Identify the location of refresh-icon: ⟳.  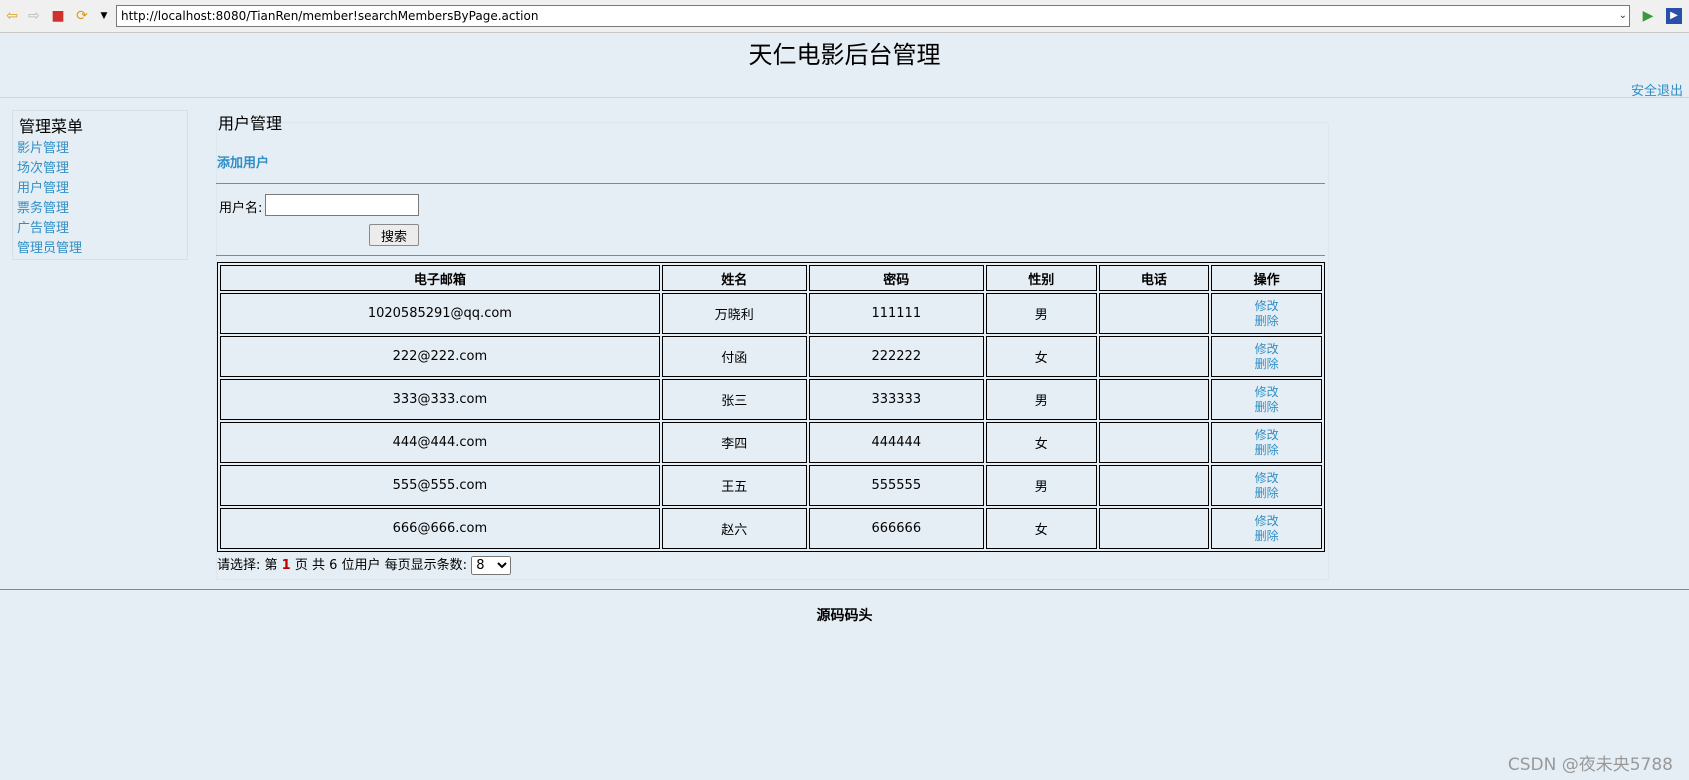
(82, 16).